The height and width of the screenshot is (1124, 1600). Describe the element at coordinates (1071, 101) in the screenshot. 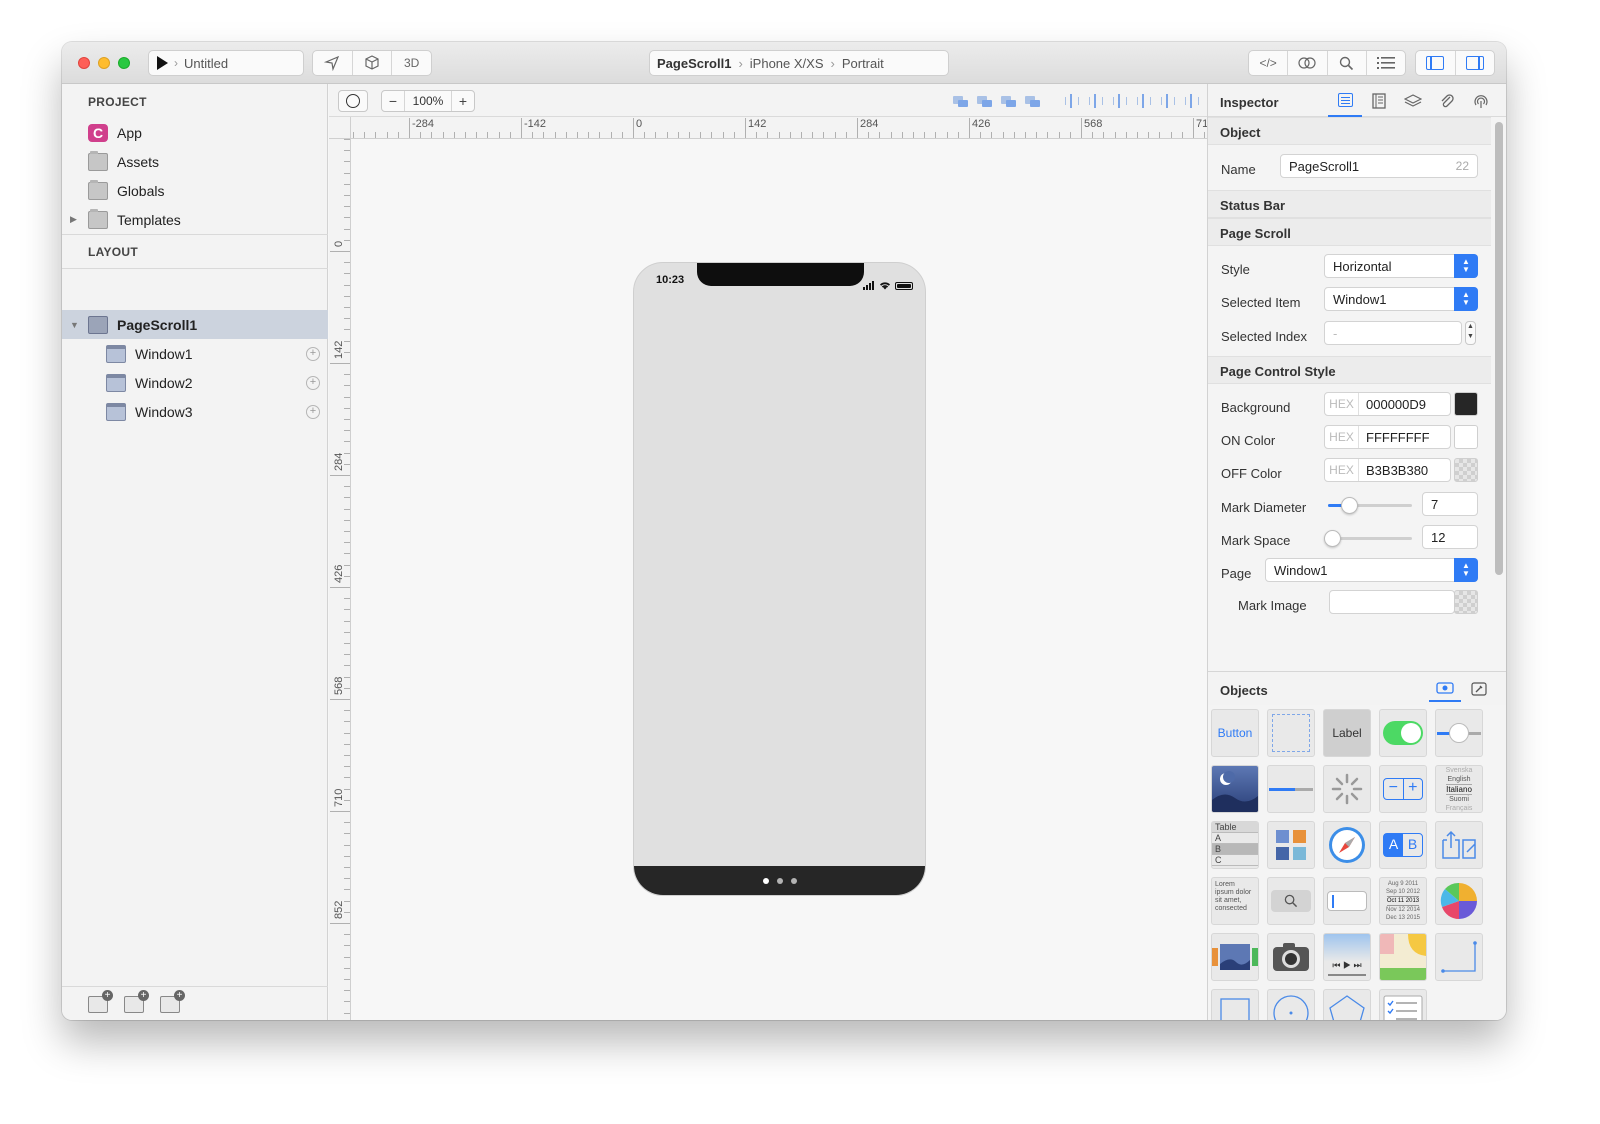

I see `align-left-icon` at that location.